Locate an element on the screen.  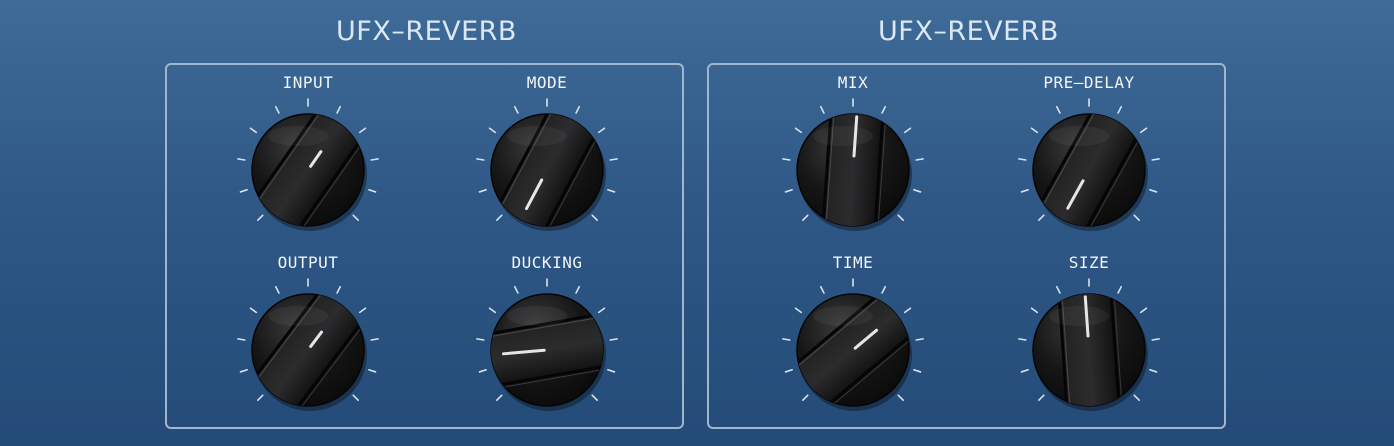
knob-size: SIZE is located at coordinates (1089, 333).